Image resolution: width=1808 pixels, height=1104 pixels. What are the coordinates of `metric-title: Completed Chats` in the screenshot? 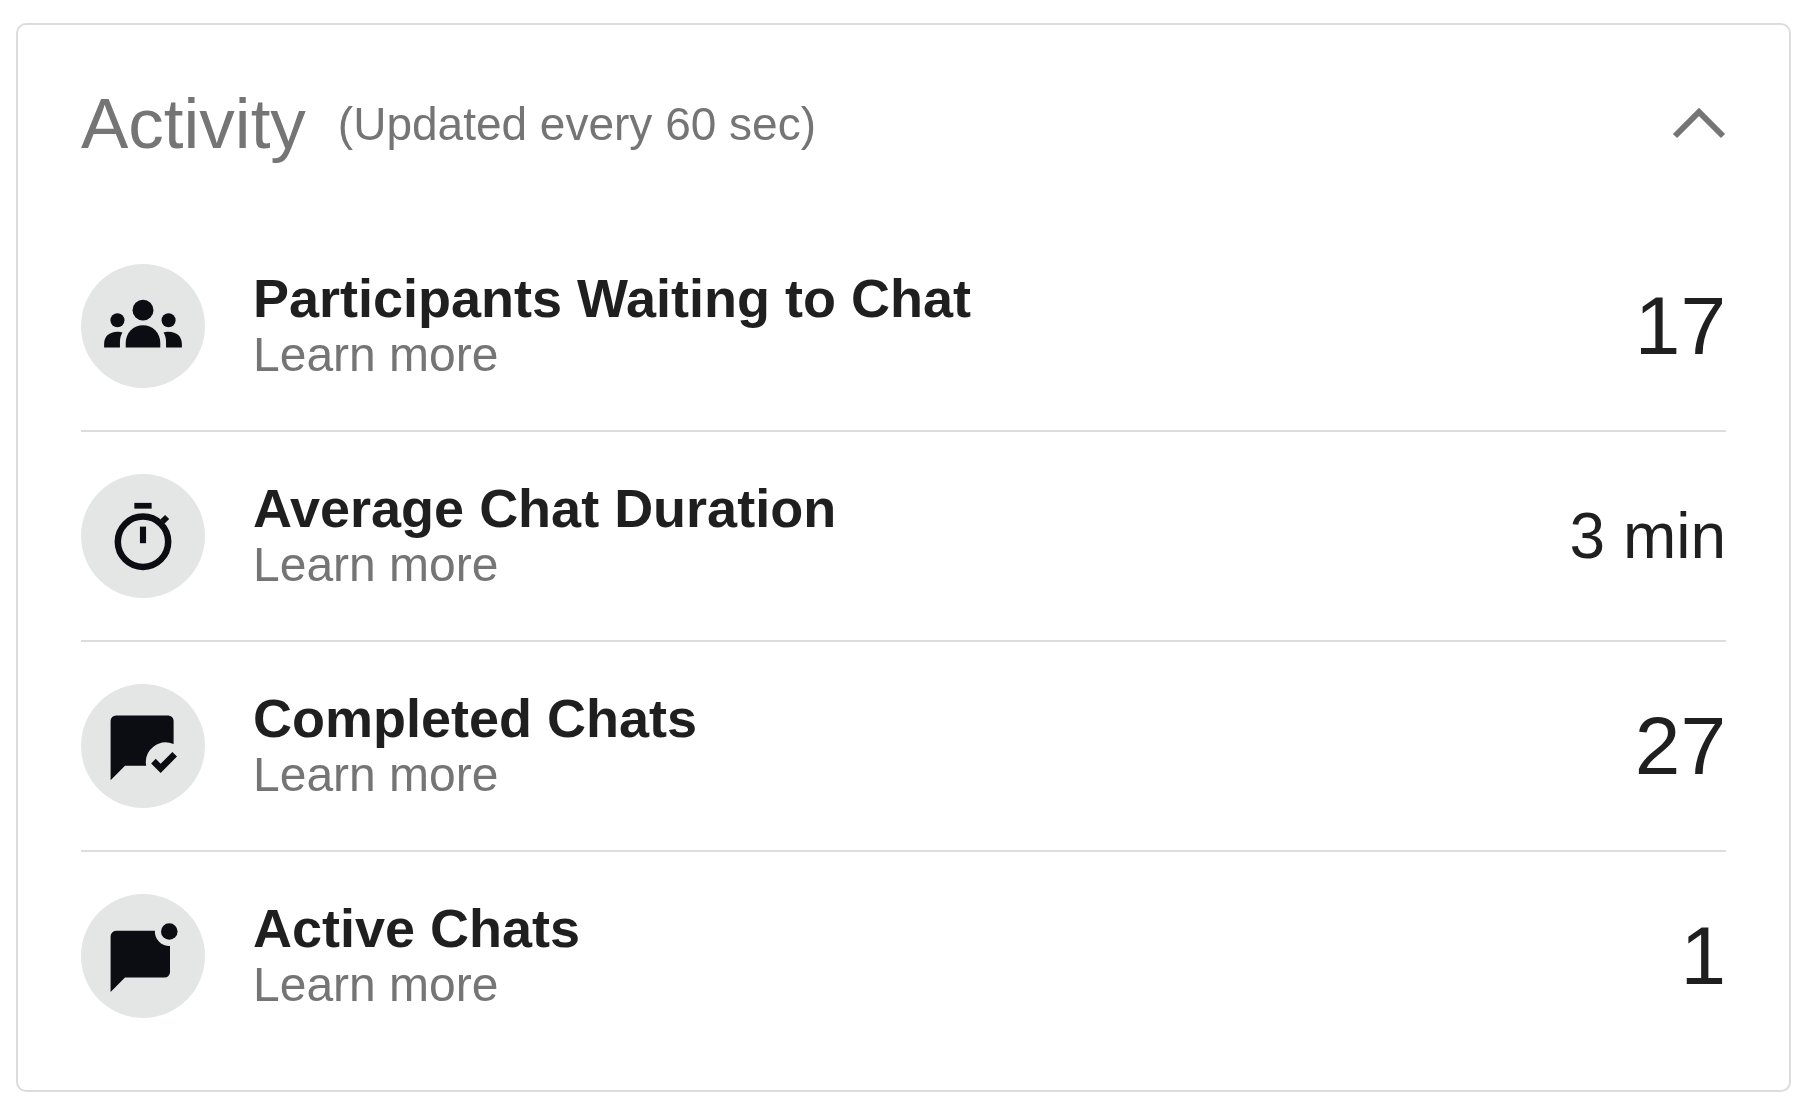 It's located at (475, 718).